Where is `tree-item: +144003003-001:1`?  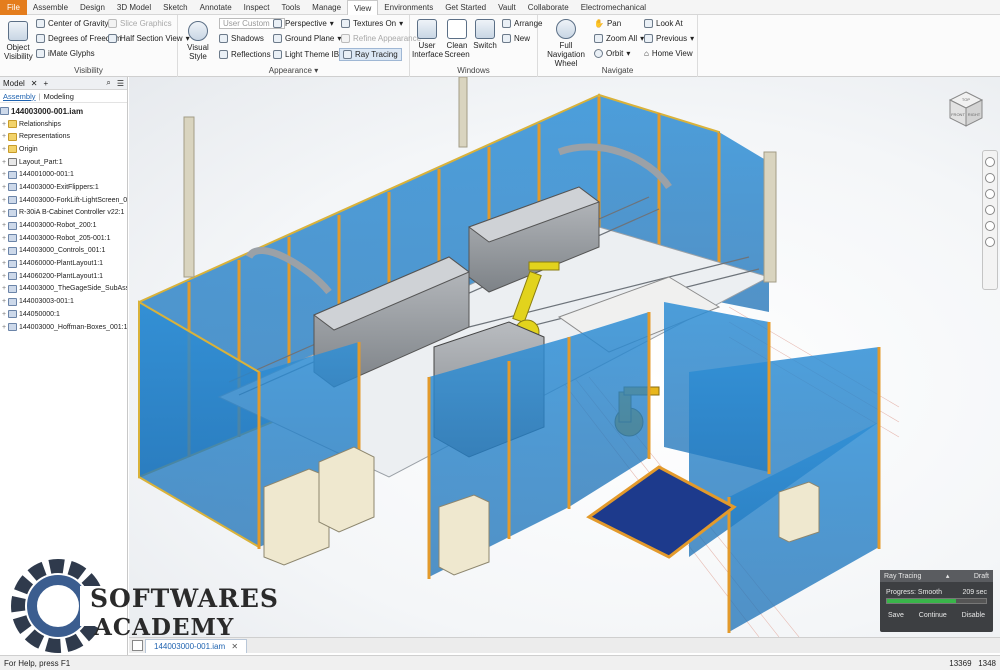 tree-item: +144003003-001:1 is located at coordinates (63, 301).